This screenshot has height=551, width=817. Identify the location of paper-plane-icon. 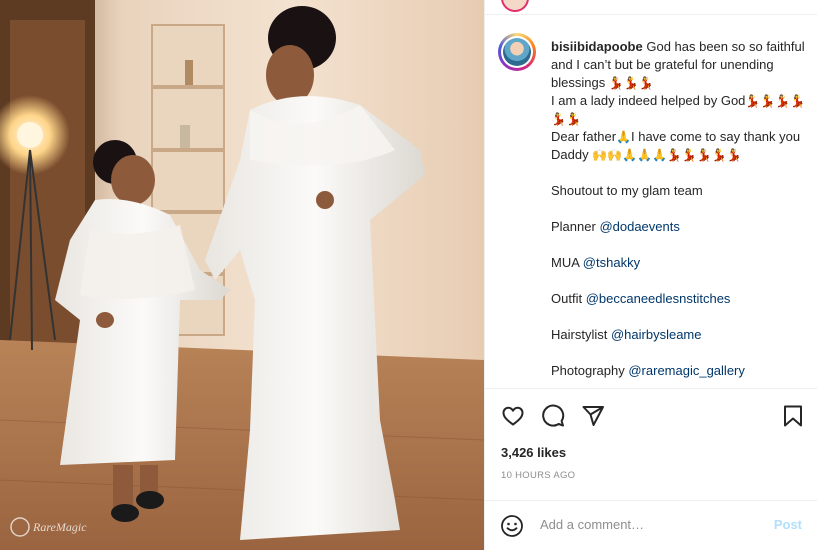
(593, 416).